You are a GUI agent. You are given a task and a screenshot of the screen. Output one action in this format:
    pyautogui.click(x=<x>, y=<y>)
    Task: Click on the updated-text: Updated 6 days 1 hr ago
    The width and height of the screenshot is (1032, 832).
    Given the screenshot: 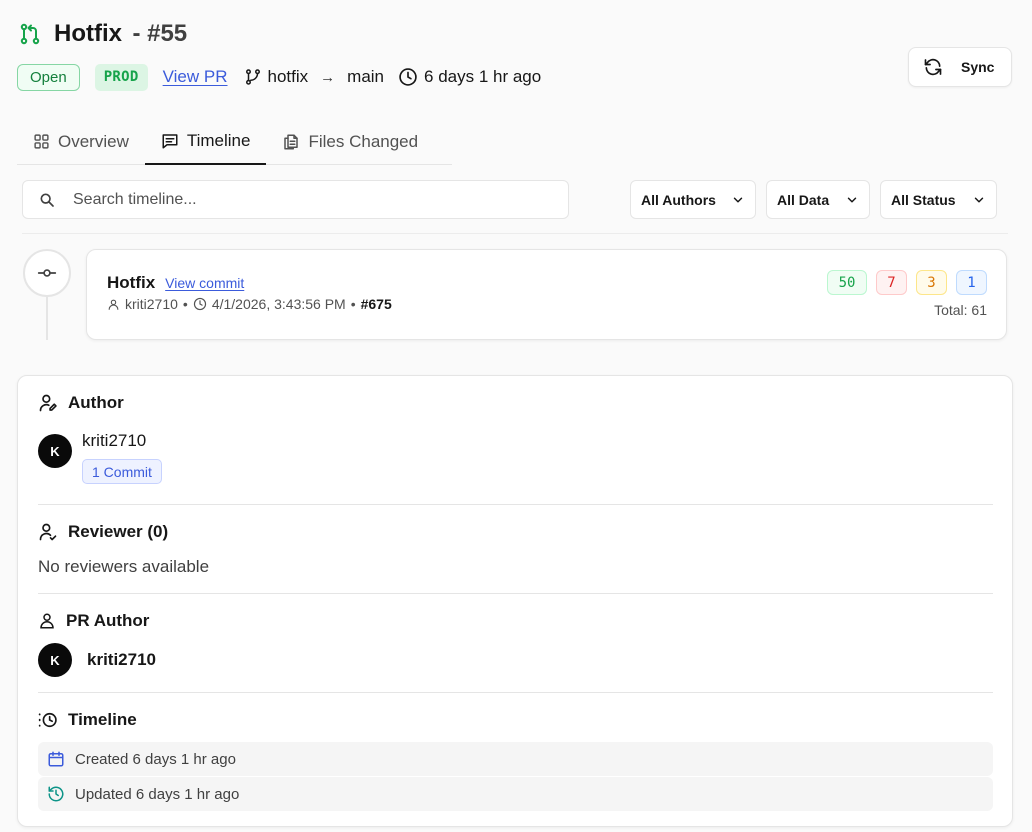 What is the action you would take?
    pyautogui.click(x=157, y=794)
    